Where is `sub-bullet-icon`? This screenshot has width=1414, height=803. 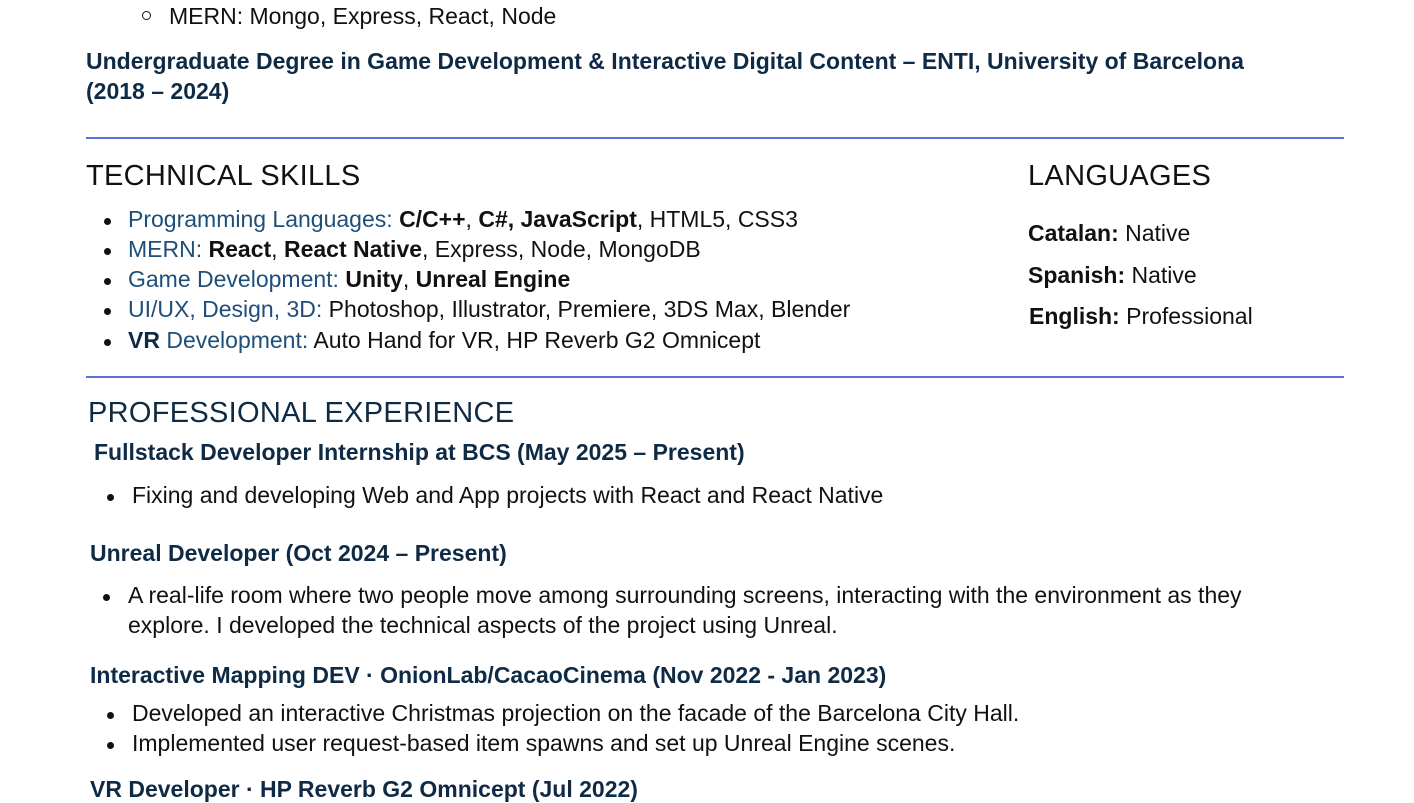 sub-bullet-icon is located at coordinates (146, 15).